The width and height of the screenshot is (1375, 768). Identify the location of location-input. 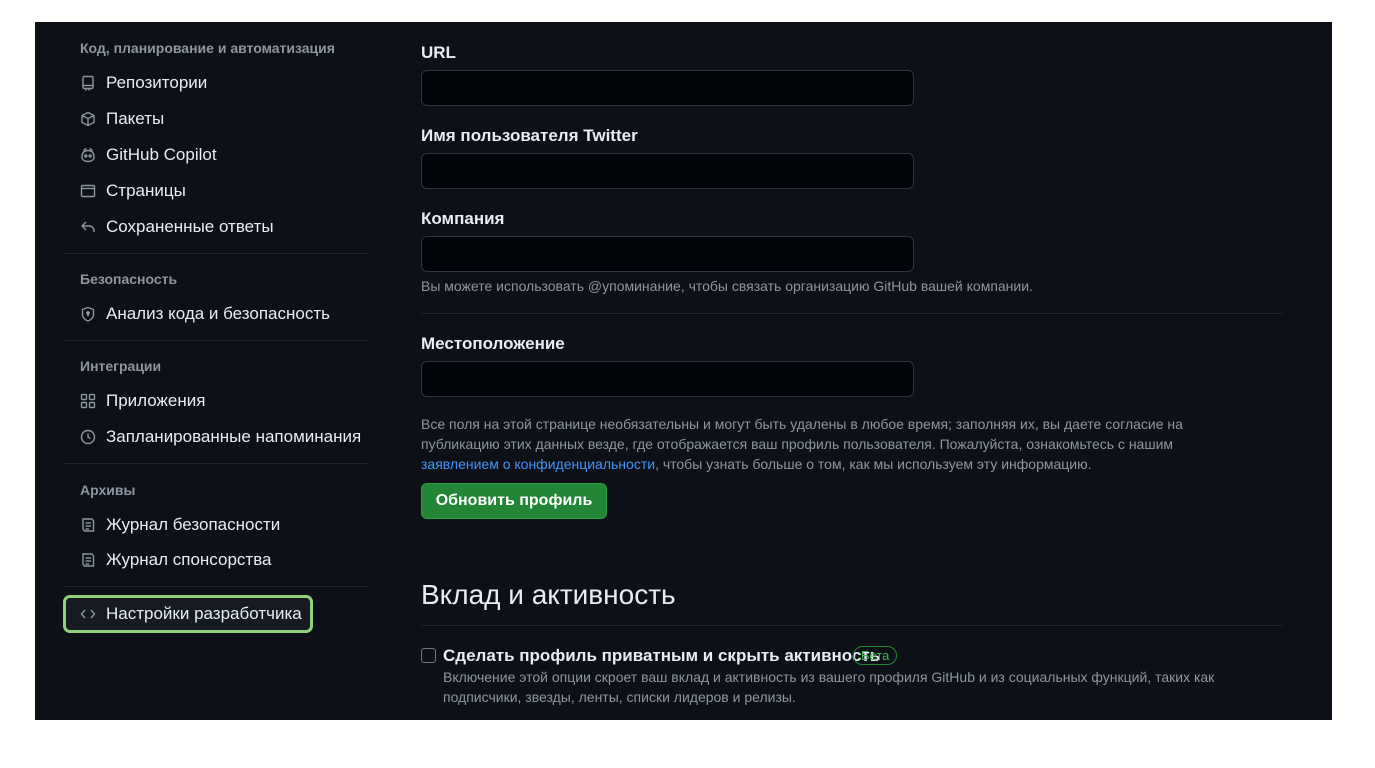
(667, 379).